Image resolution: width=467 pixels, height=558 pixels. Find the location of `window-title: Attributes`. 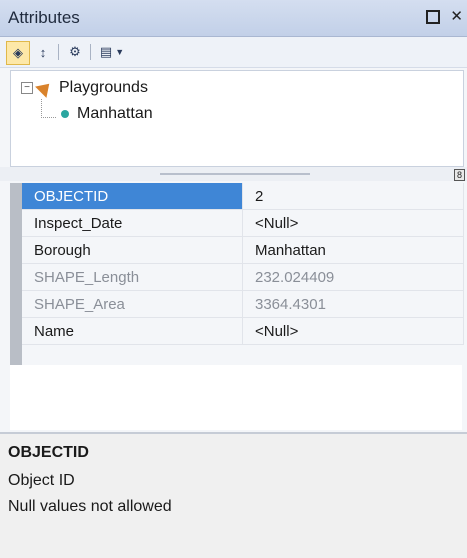

window-title: Attributes is located at coordinates (44, 17).